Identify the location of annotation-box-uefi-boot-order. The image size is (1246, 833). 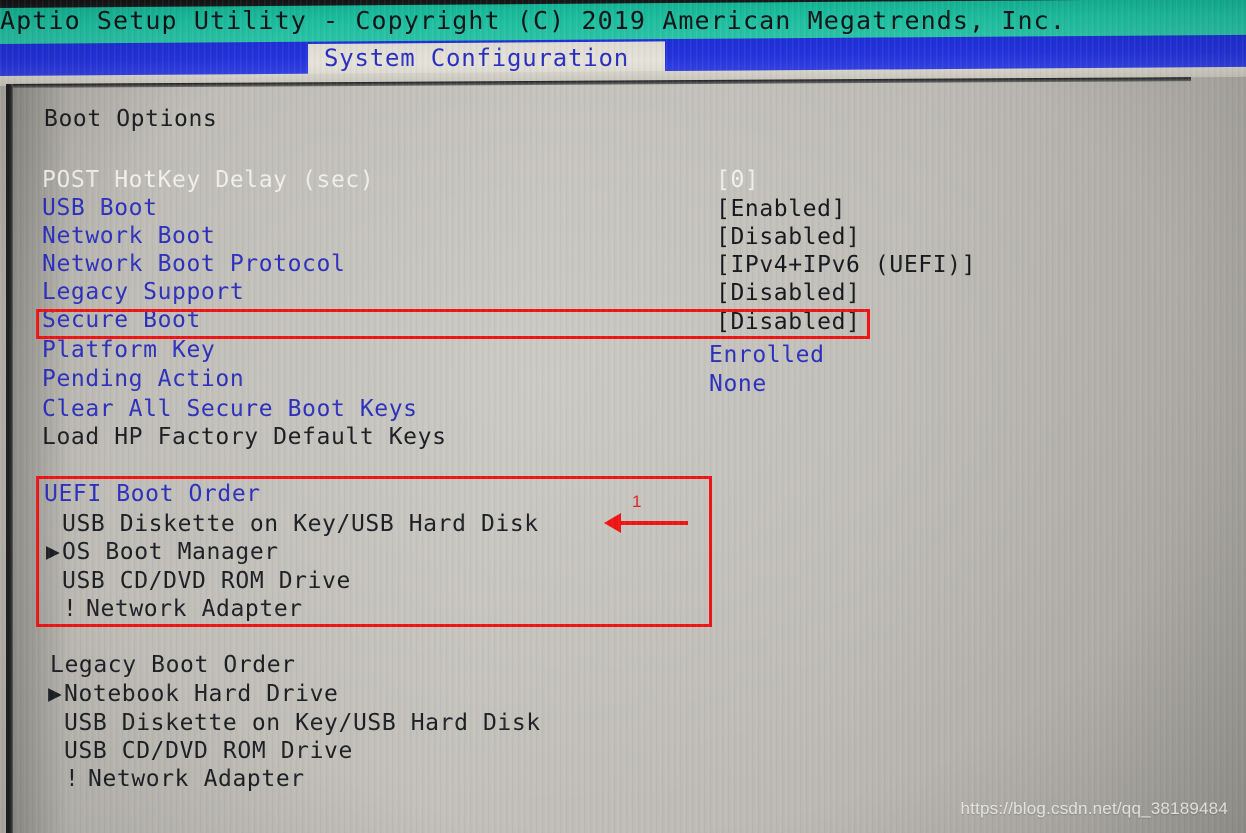
(374, 551).